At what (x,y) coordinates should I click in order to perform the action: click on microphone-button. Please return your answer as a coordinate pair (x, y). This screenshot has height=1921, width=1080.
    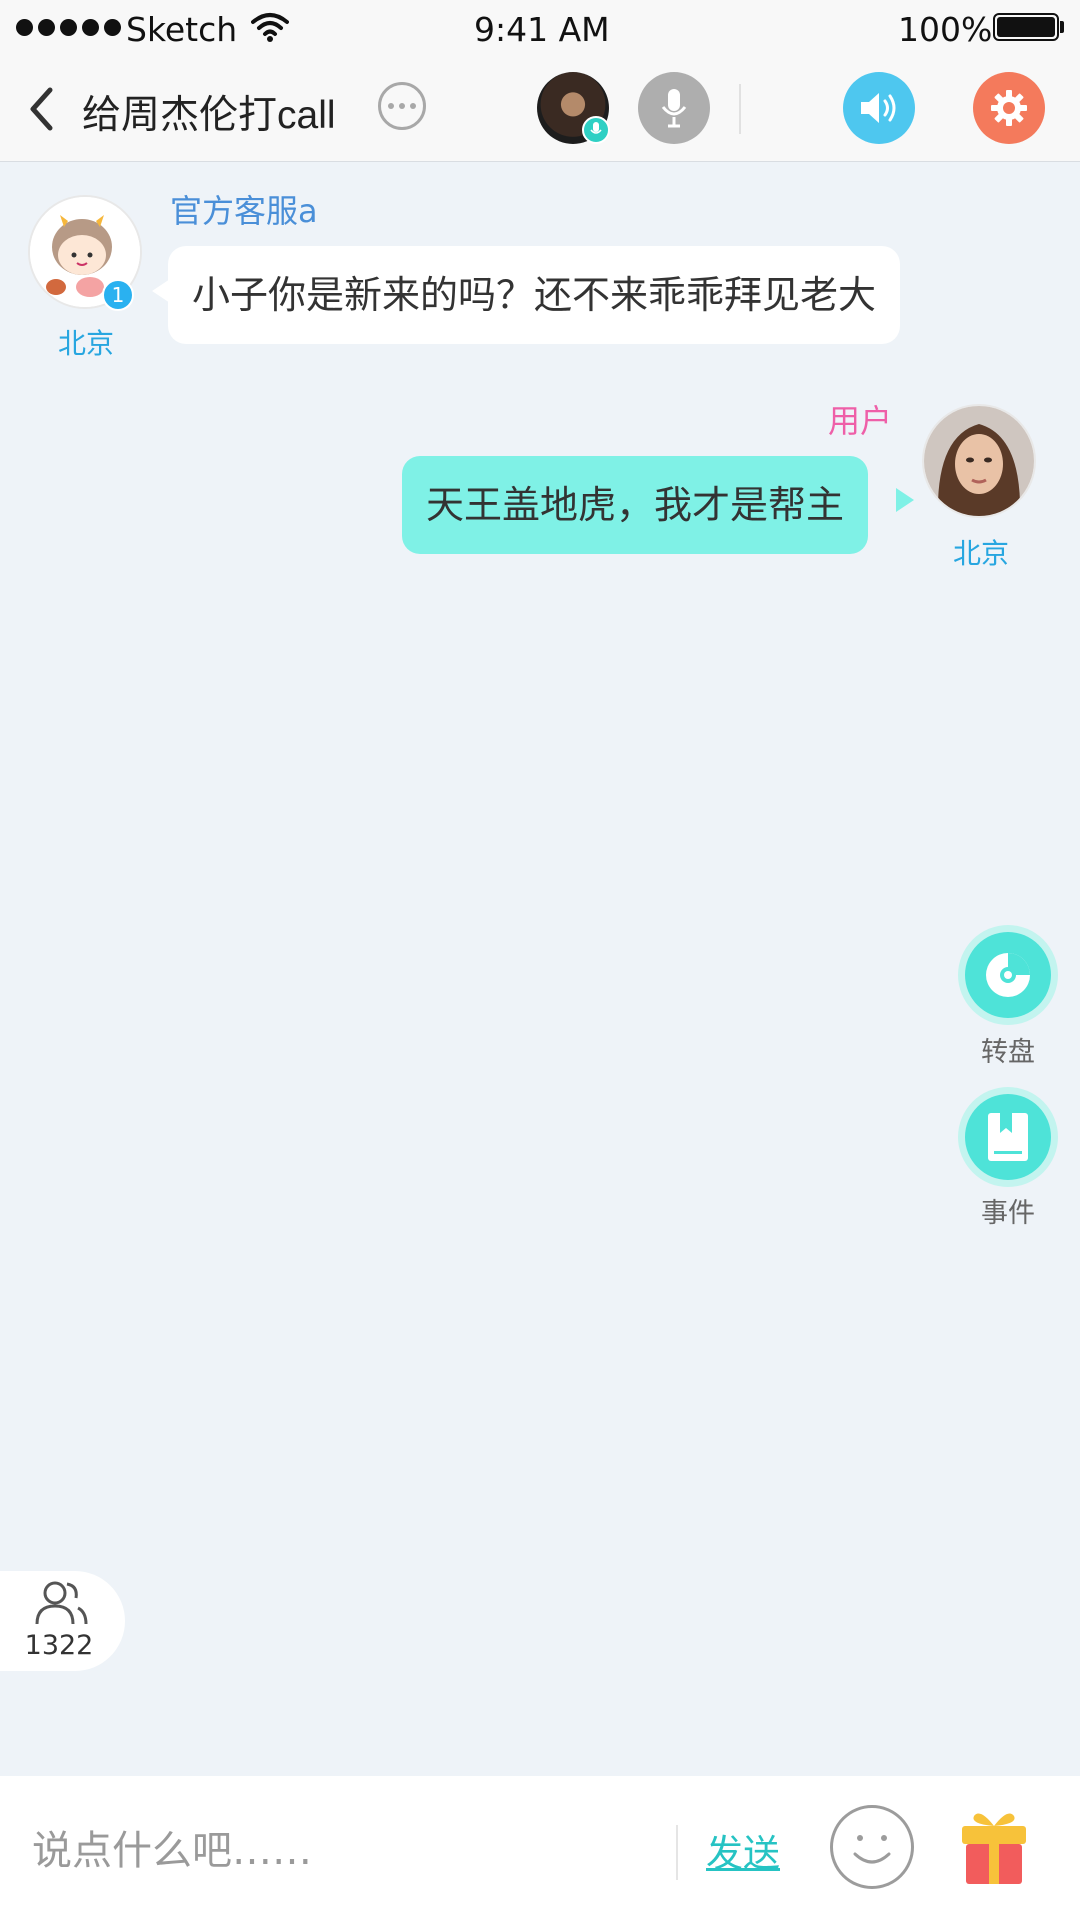
    Looking at the image, I should click on (674, 108).